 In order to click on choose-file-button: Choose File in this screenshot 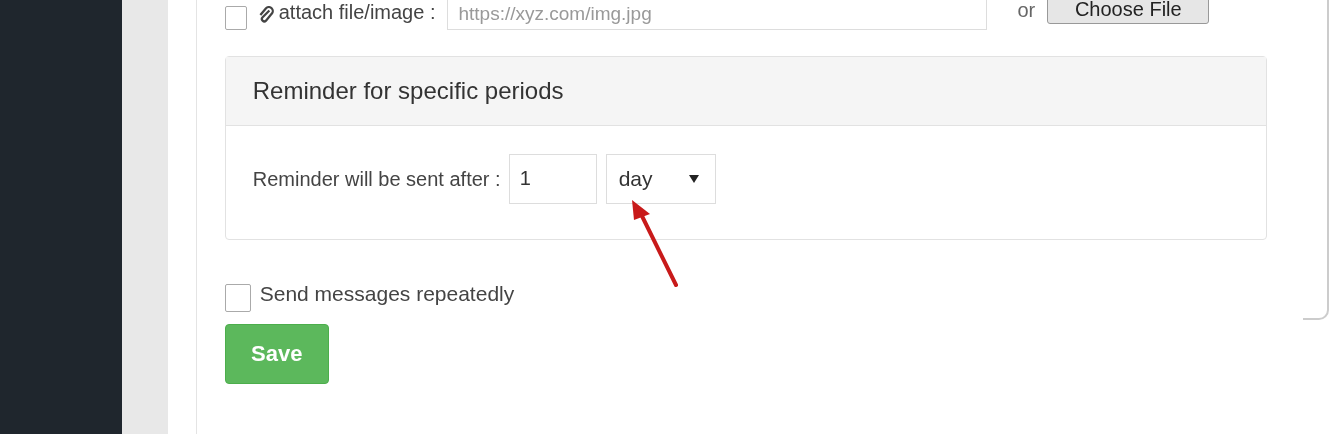, I will do `click(1128, 12)`.